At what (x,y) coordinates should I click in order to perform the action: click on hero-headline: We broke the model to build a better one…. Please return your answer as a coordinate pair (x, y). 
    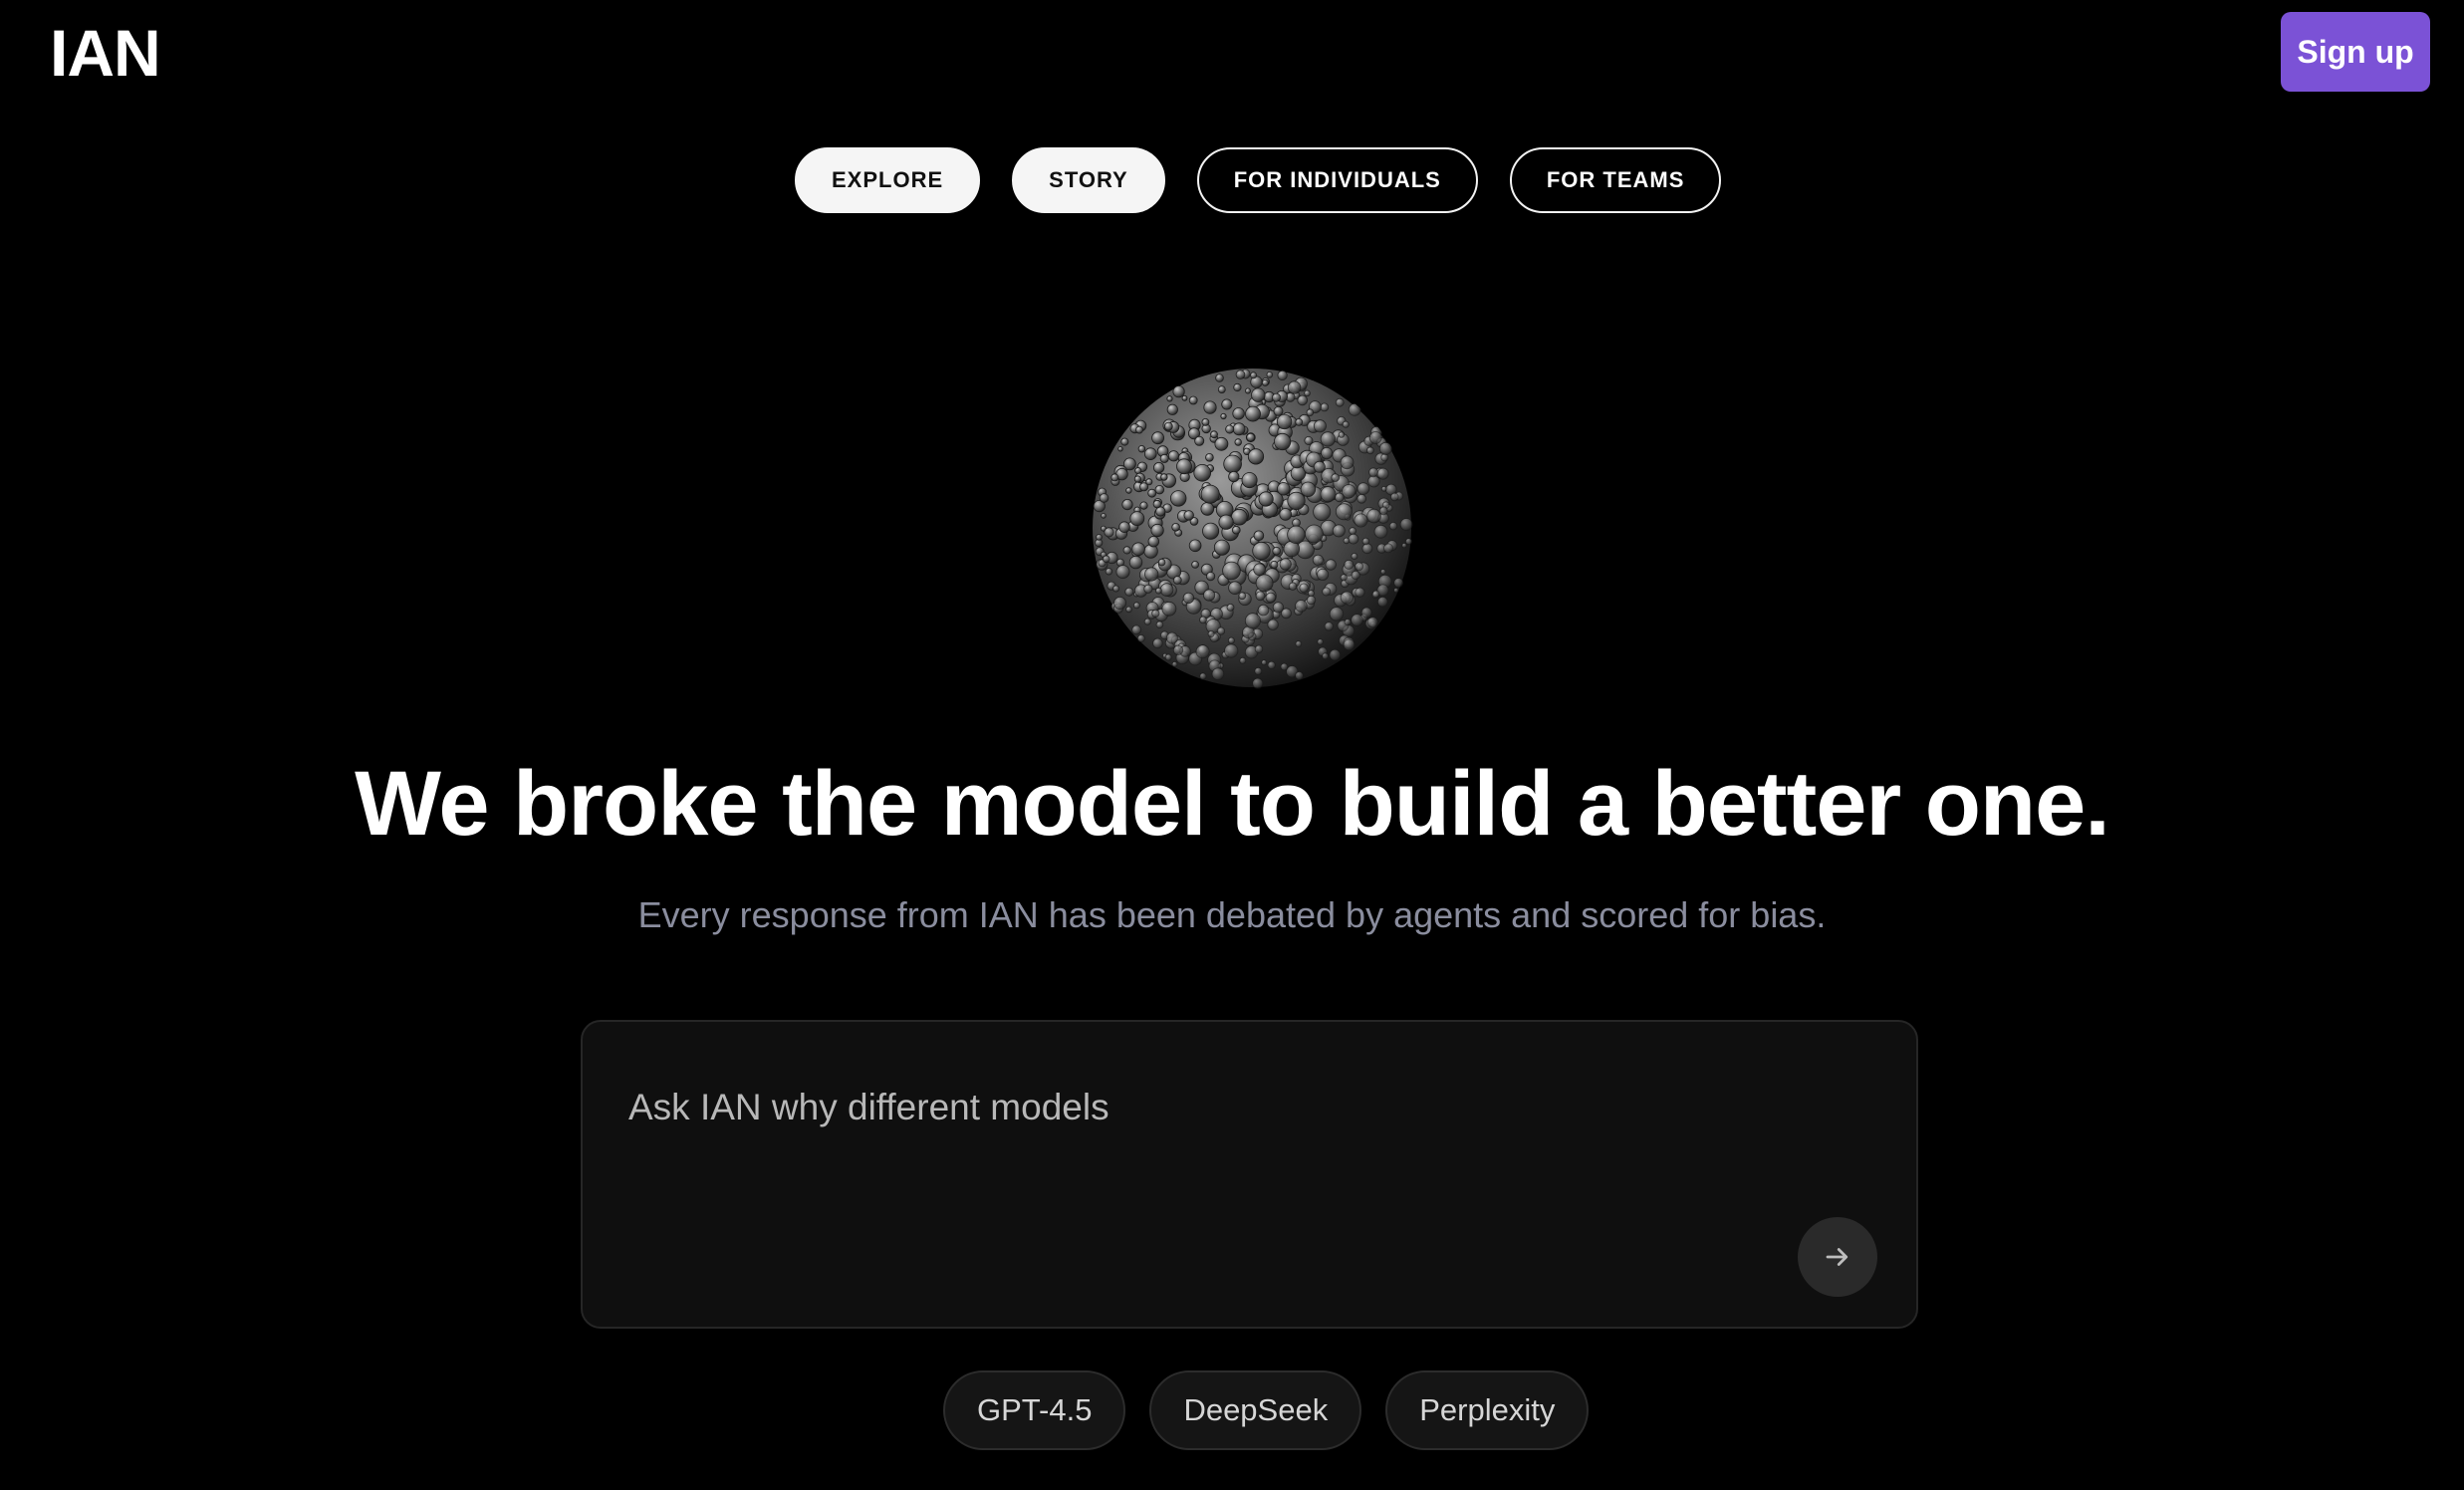
    Looking at the image, I should click on (1232, 804).